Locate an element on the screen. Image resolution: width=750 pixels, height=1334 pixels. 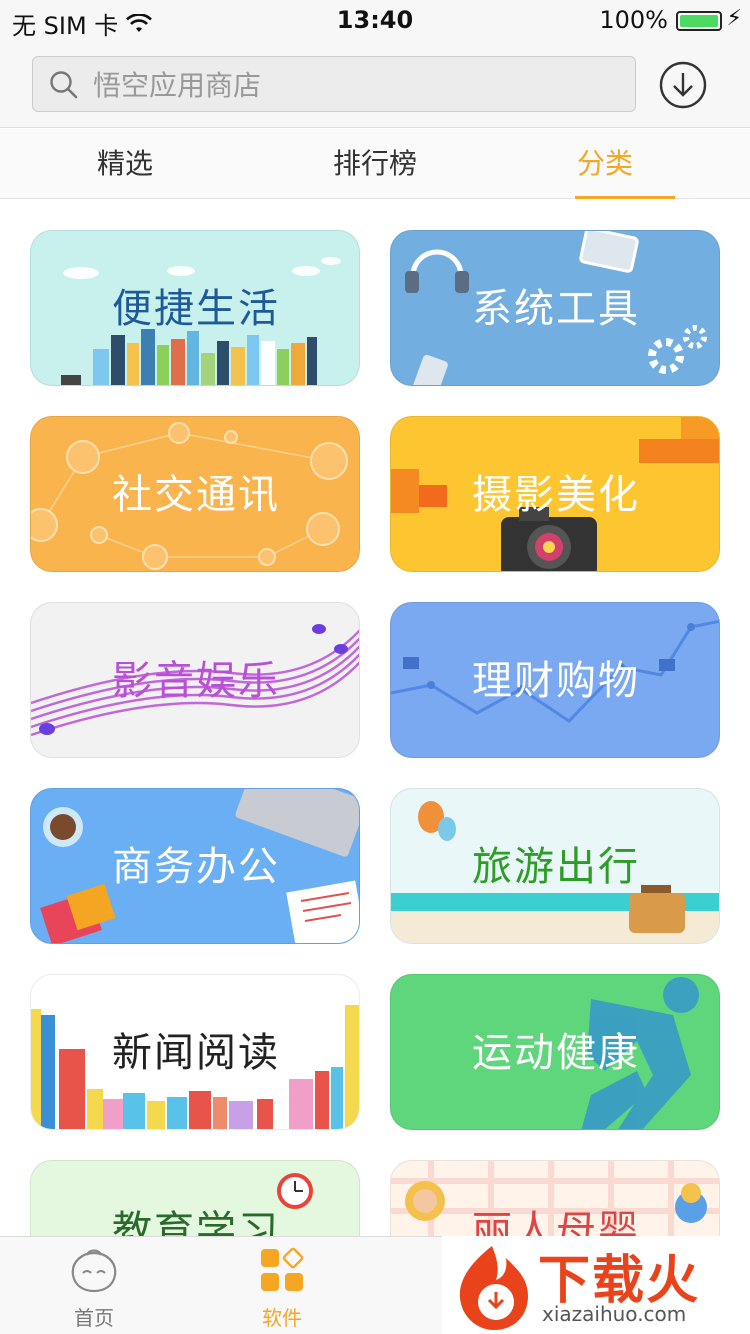
category-card-social: 社交通讯 is located at coordinates (195, 494).